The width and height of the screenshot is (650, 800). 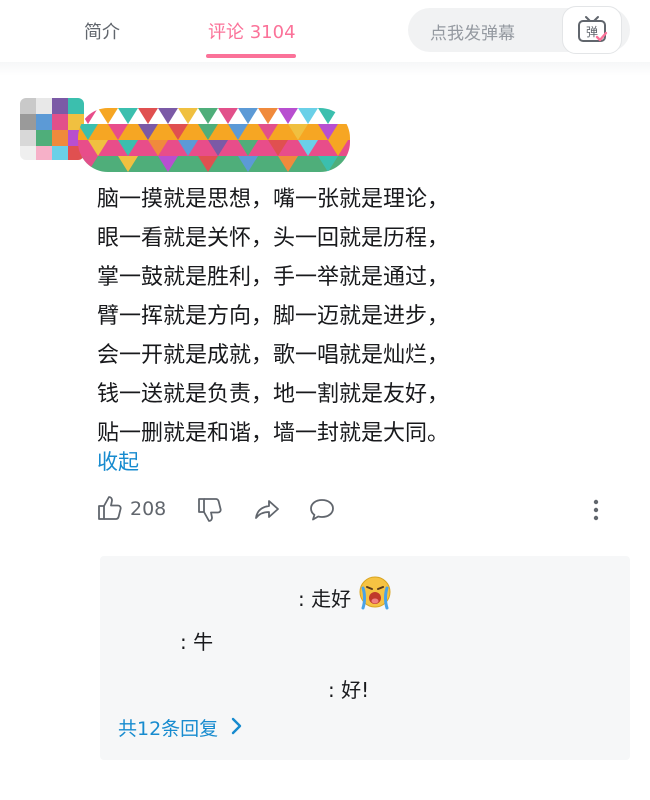 I want to click on comment-line: 臂一挥就是方向，脚一迈就是进步，, so click(x=273, y=316).